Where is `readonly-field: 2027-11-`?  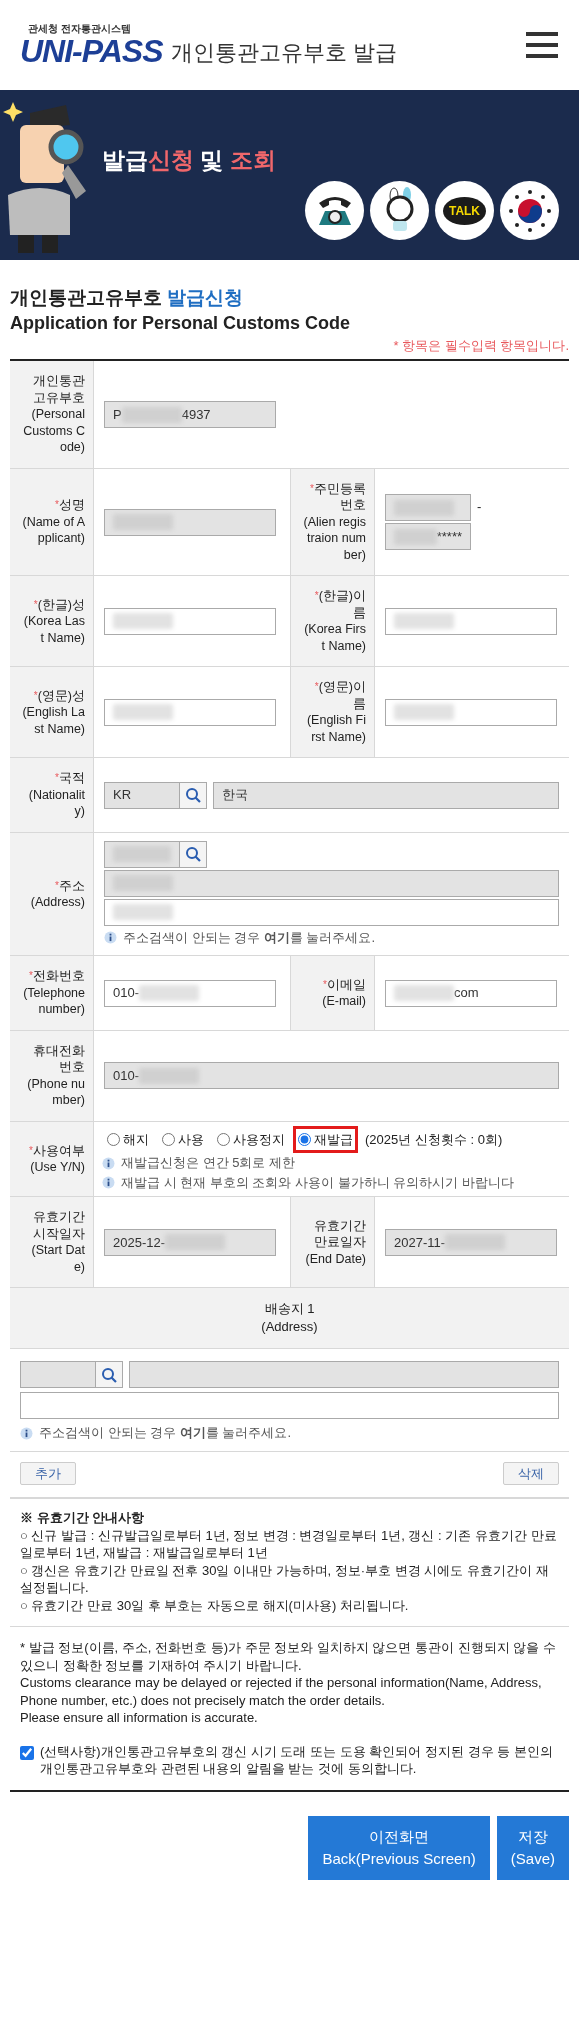
readonly-field: 2027-11- is located at coordinates (471, 1242).